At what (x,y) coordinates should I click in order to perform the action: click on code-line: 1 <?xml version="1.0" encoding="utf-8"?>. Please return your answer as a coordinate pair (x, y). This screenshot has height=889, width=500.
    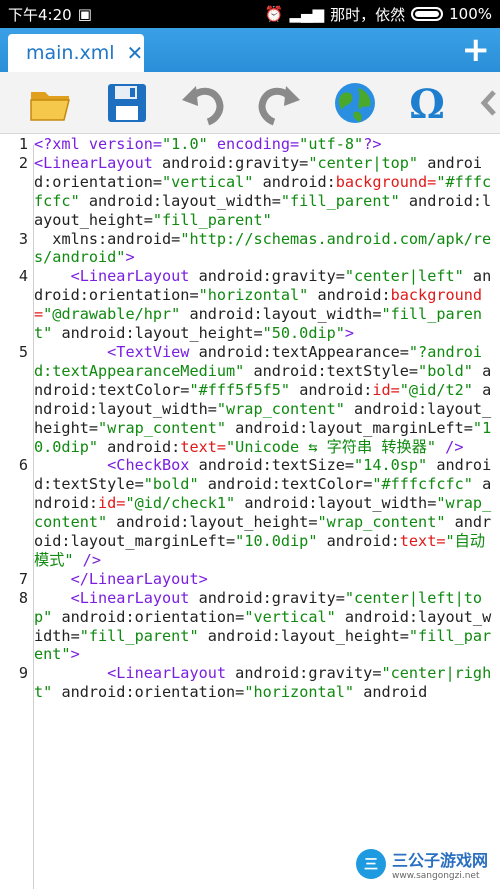
    Looking at the image, I should click on (250, 144).